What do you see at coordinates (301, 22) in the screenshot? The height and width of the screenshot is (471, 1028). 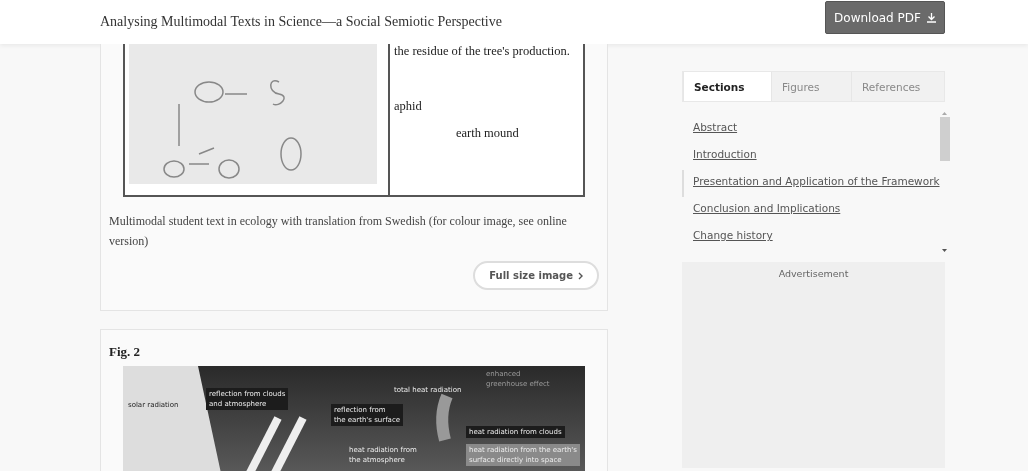 I see `article-title: Analysing Multimodal Texts in Science—a Social Semiotic Perspective` at bounding box center [301, 22].